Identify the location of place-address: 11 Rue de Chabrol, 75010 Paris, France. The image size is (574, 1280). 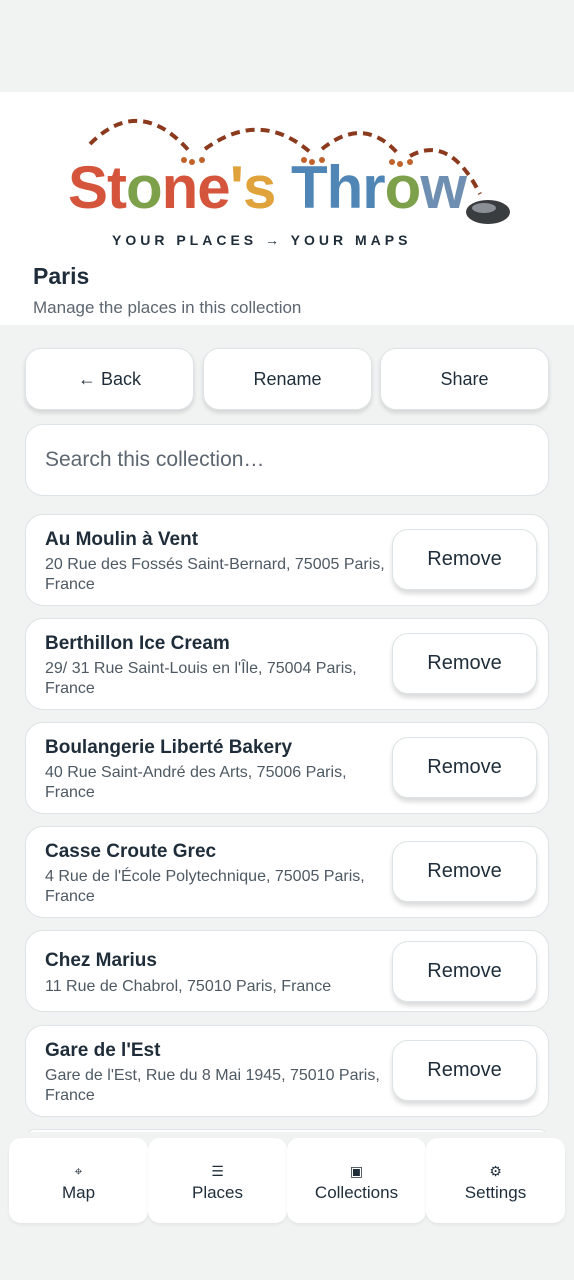
(188, 986).